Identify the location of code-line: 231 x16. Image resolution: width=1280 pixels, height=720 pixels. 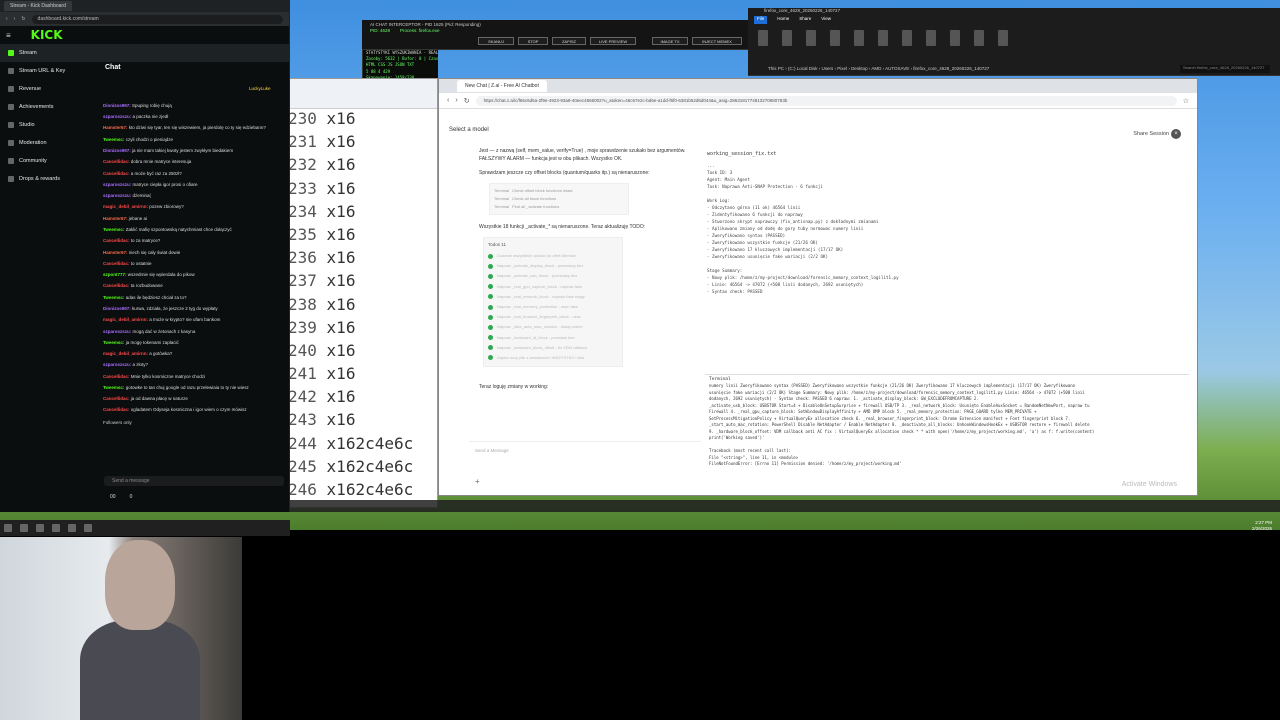
(360, 143).